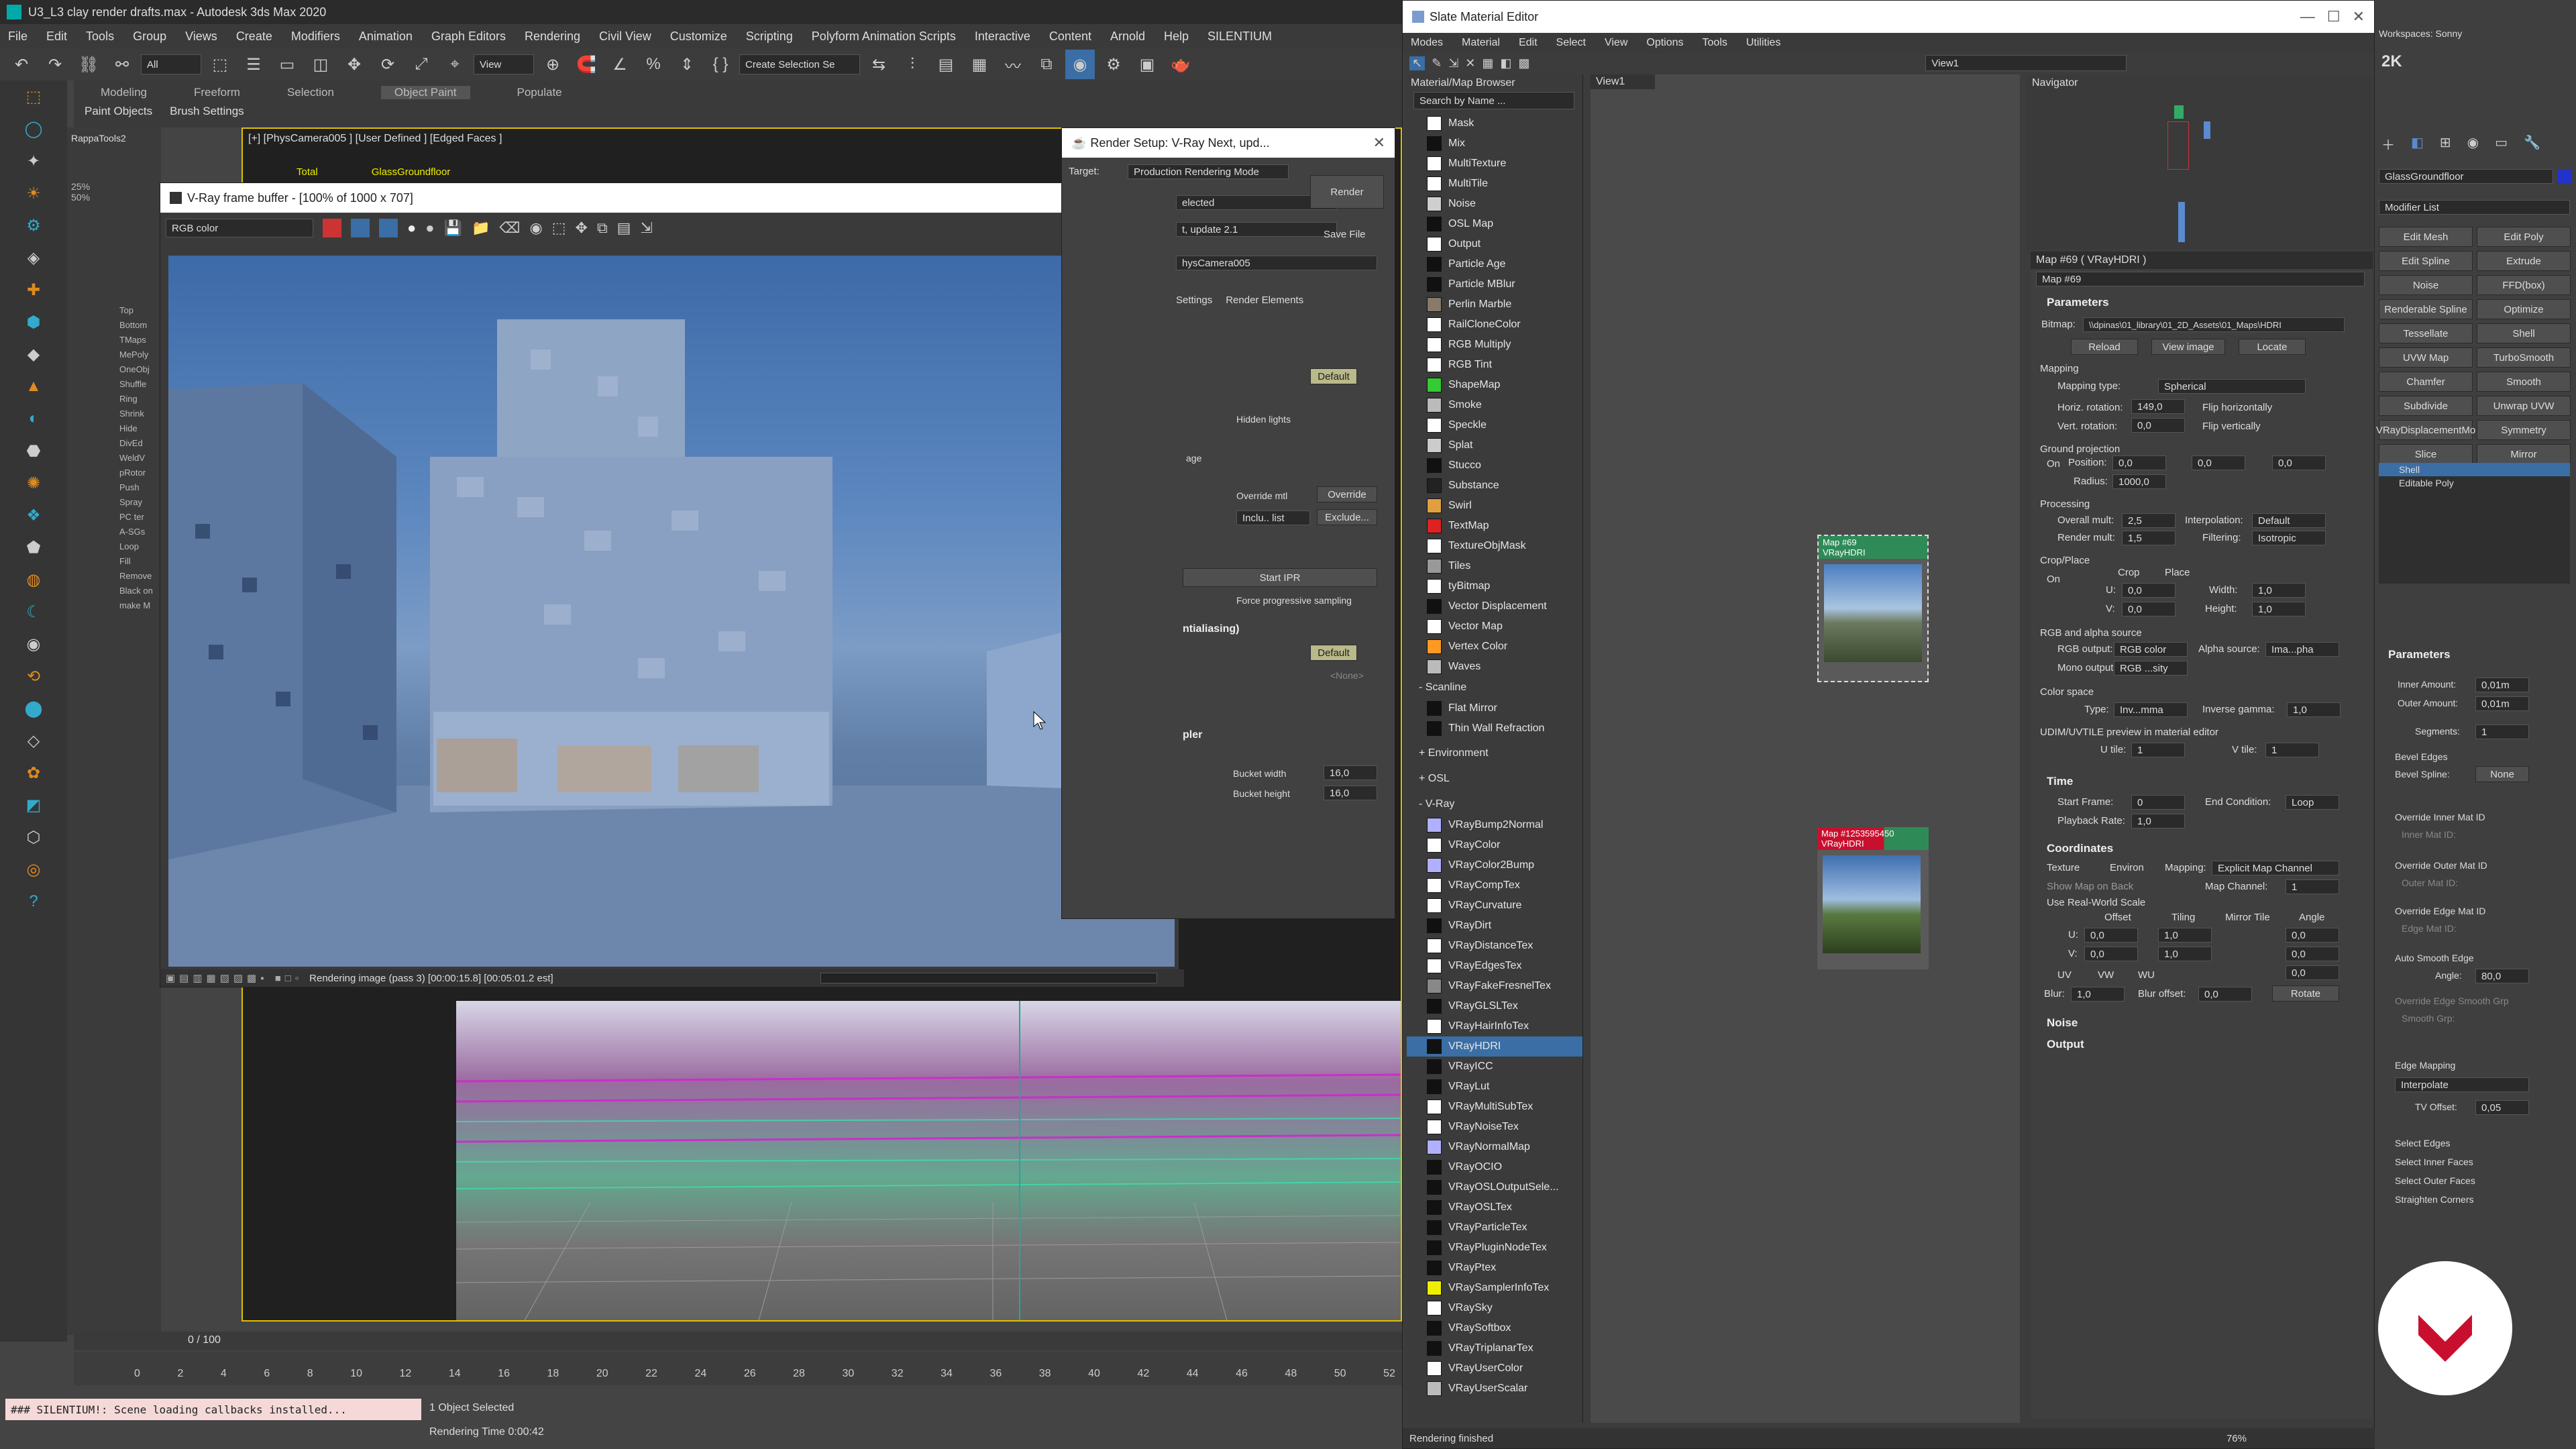 The image size is (2576, 1449). Describe the element at coordinates (33, 805) in the screenshot. I see `command-icon: ◩` at that location.